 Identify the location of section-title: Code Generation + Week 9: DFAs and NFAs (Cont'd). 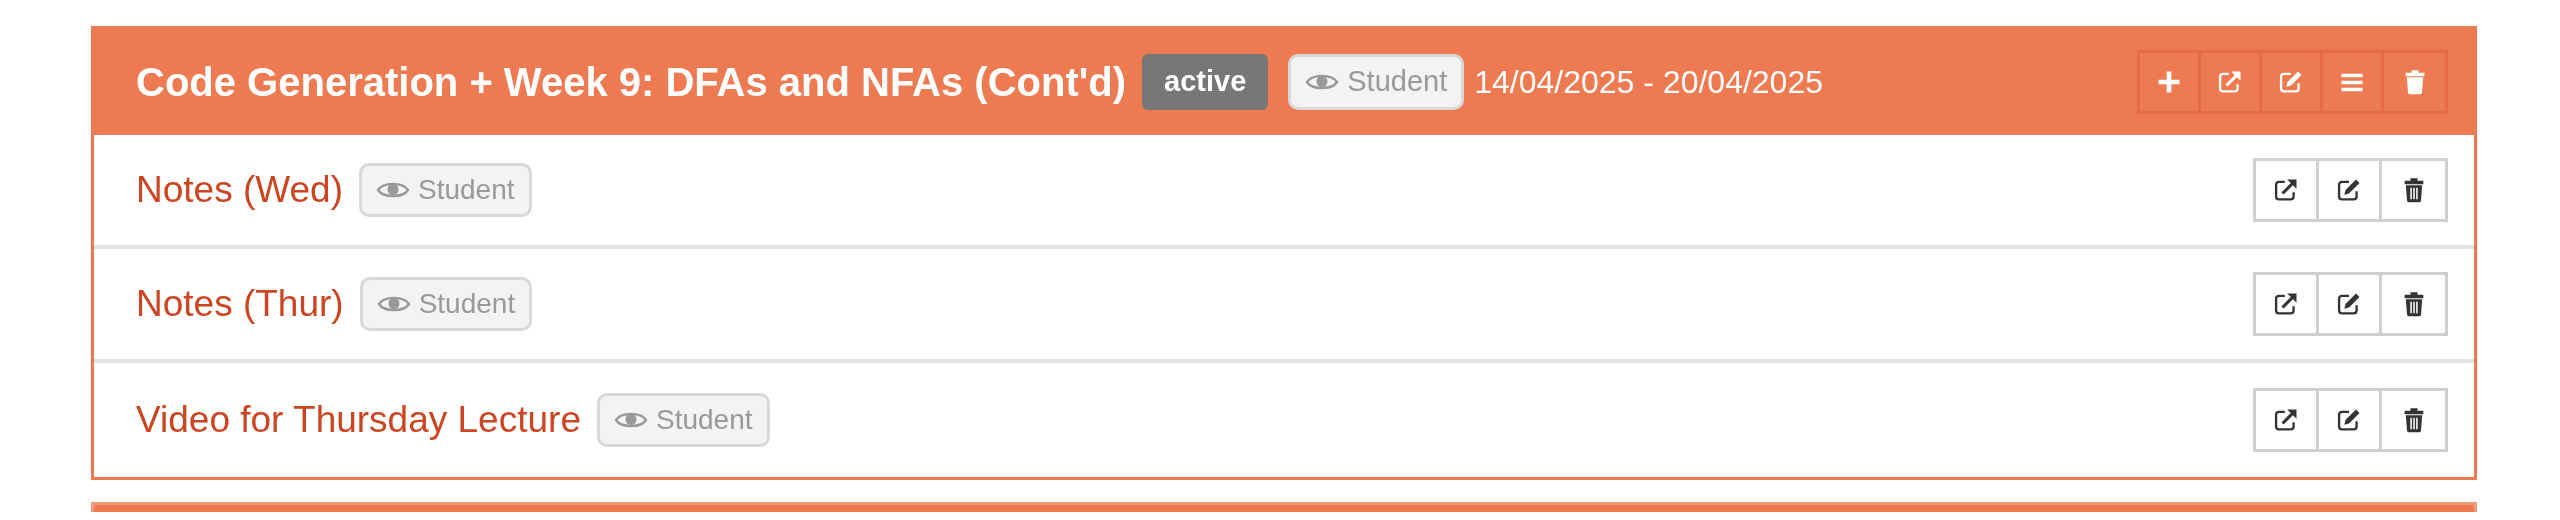
(631, 82).